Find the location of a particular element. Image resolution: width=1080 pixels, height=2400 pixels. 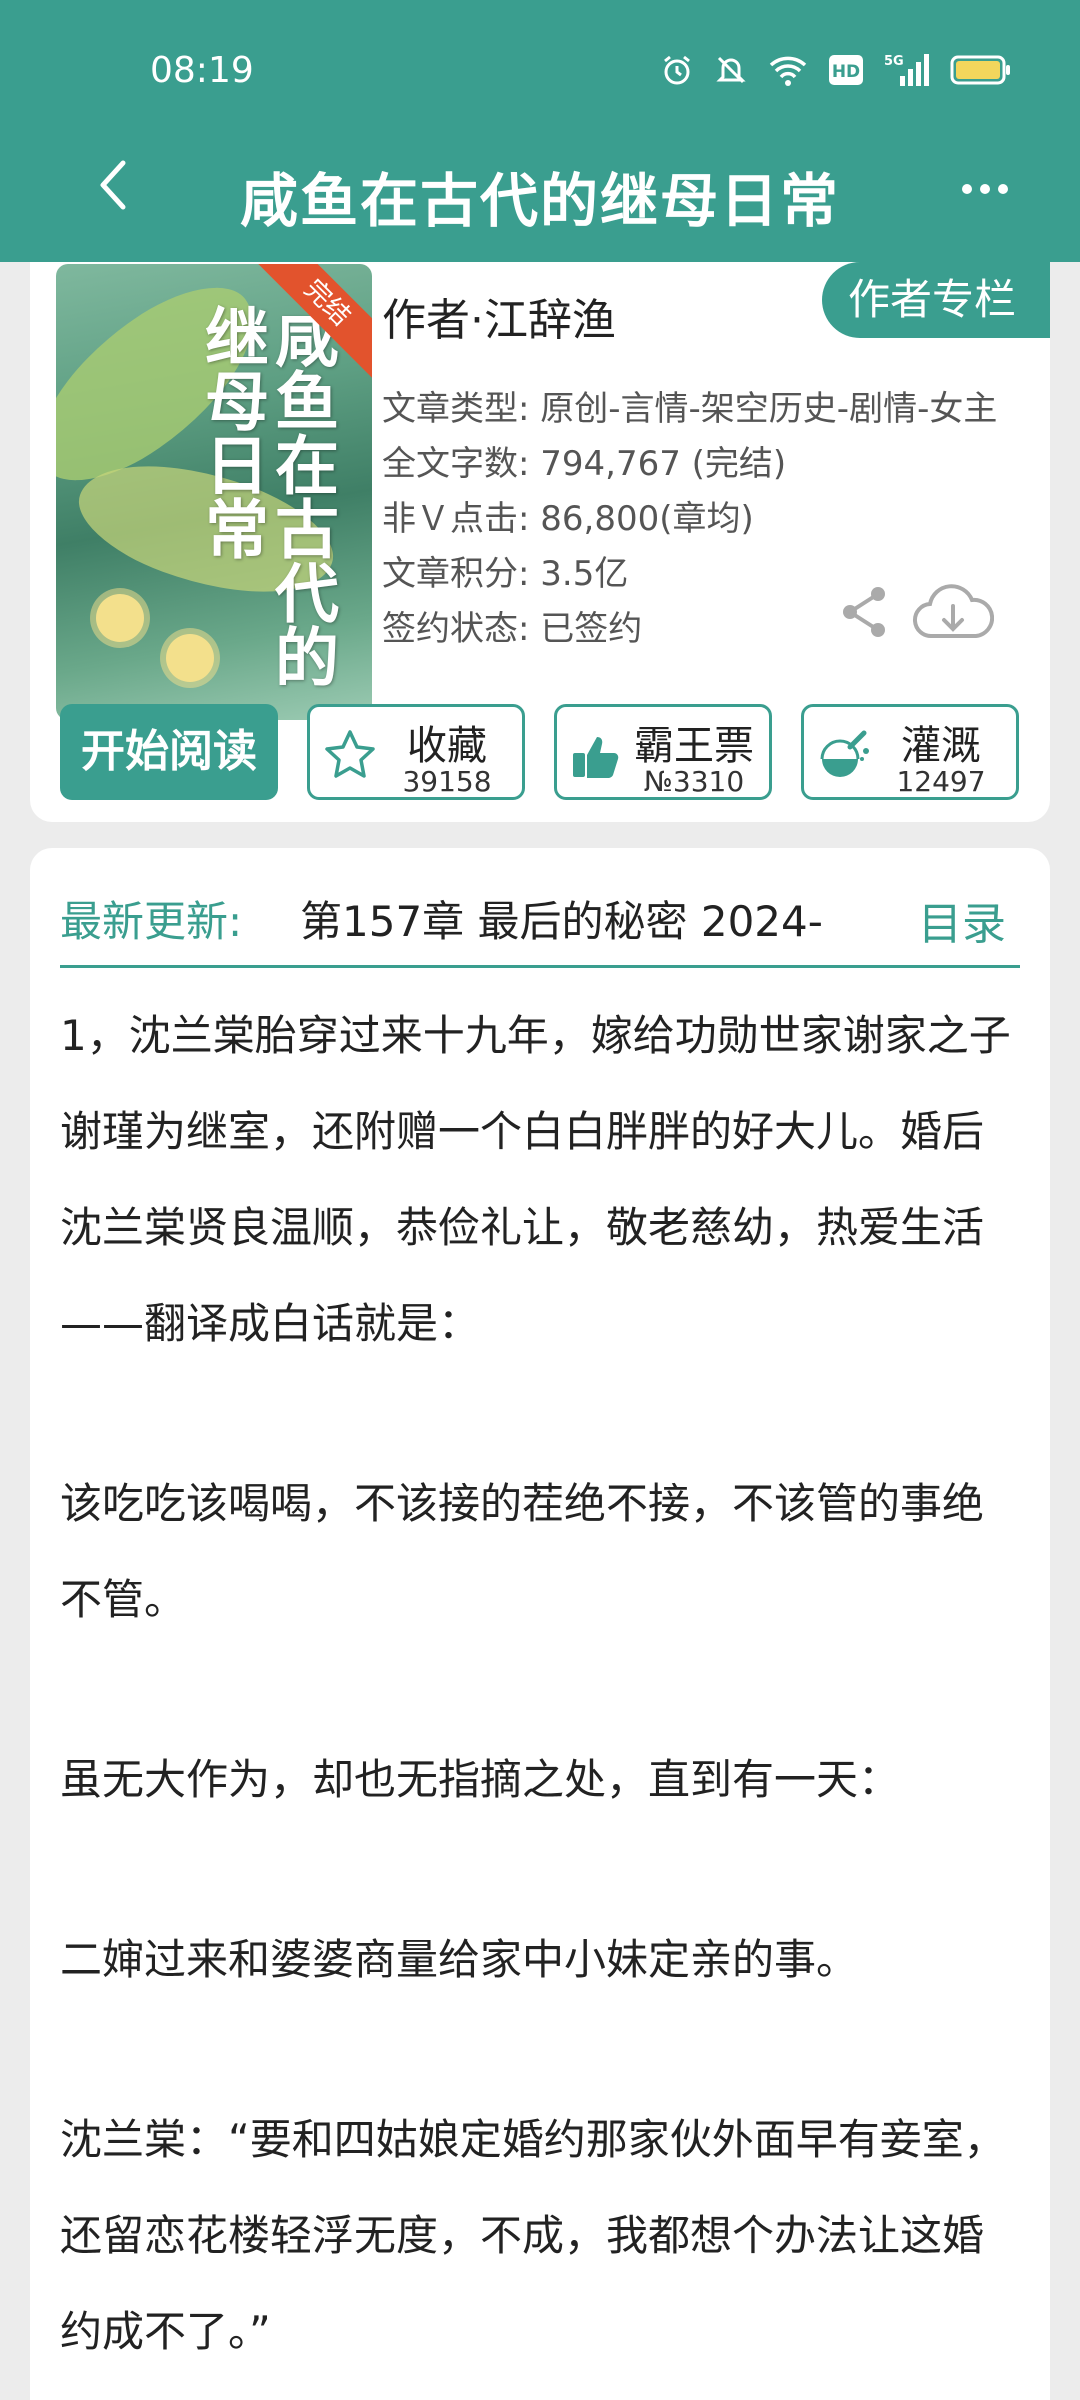

synopsis-paragraph: 二婶过来和婆婆商量给家中小妹定亲的事。 is located at coordinates (459, 1959).